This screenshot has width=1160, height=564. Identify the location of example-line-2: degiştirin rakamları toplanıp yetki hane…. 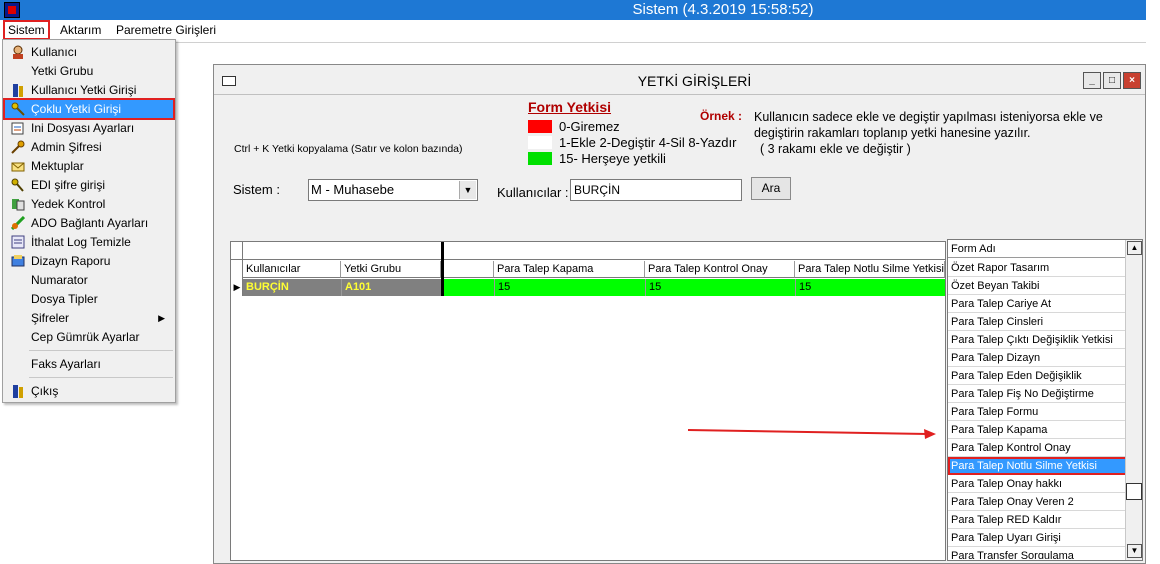
(892, 133).